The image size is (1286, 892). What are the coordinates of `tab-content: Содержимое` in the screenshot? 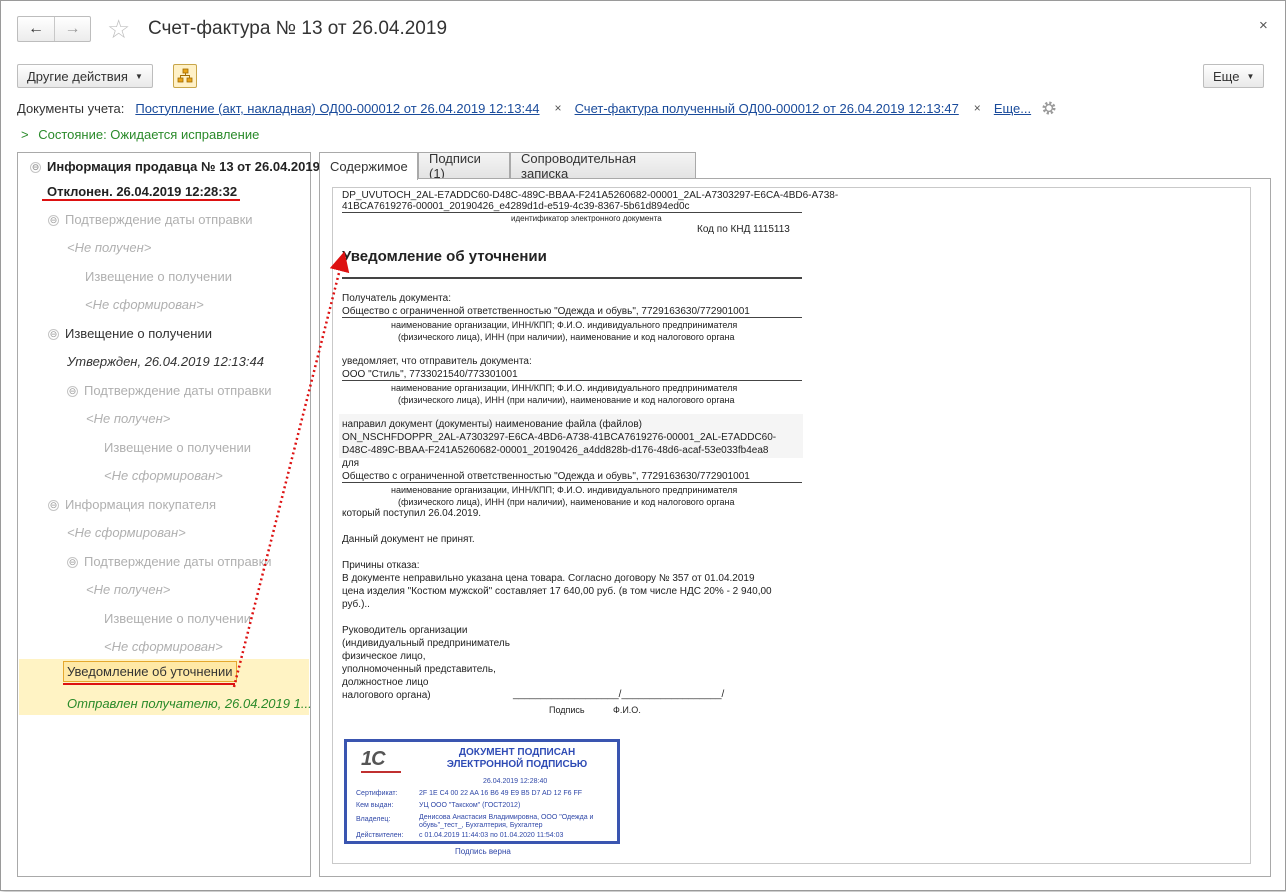 It's located at (368, 166).